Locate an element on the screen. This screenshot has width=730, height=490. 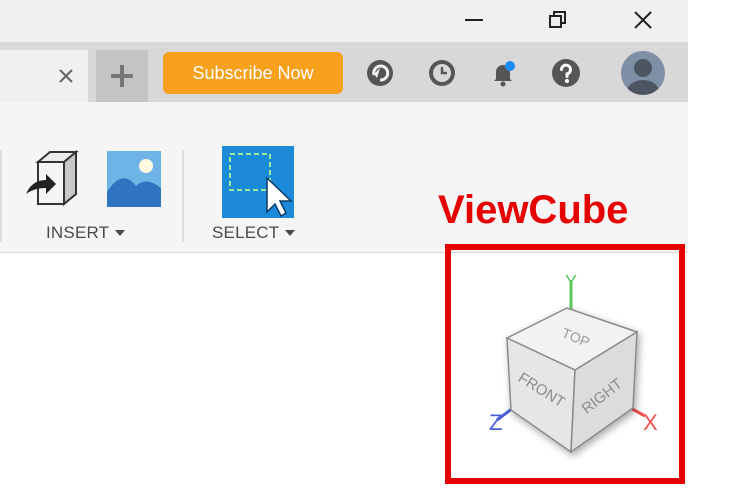
insert-derive-button is located at coordinates (55, 180).